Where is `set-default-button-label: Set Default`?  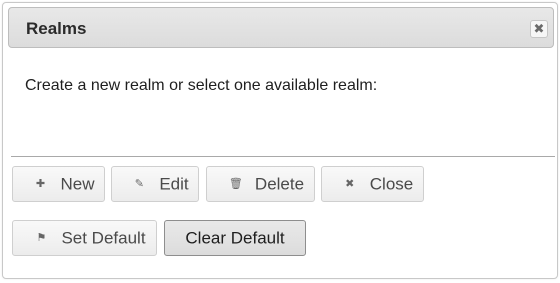 set-default-button-label: Set Default is located at coordinates (103, 238).